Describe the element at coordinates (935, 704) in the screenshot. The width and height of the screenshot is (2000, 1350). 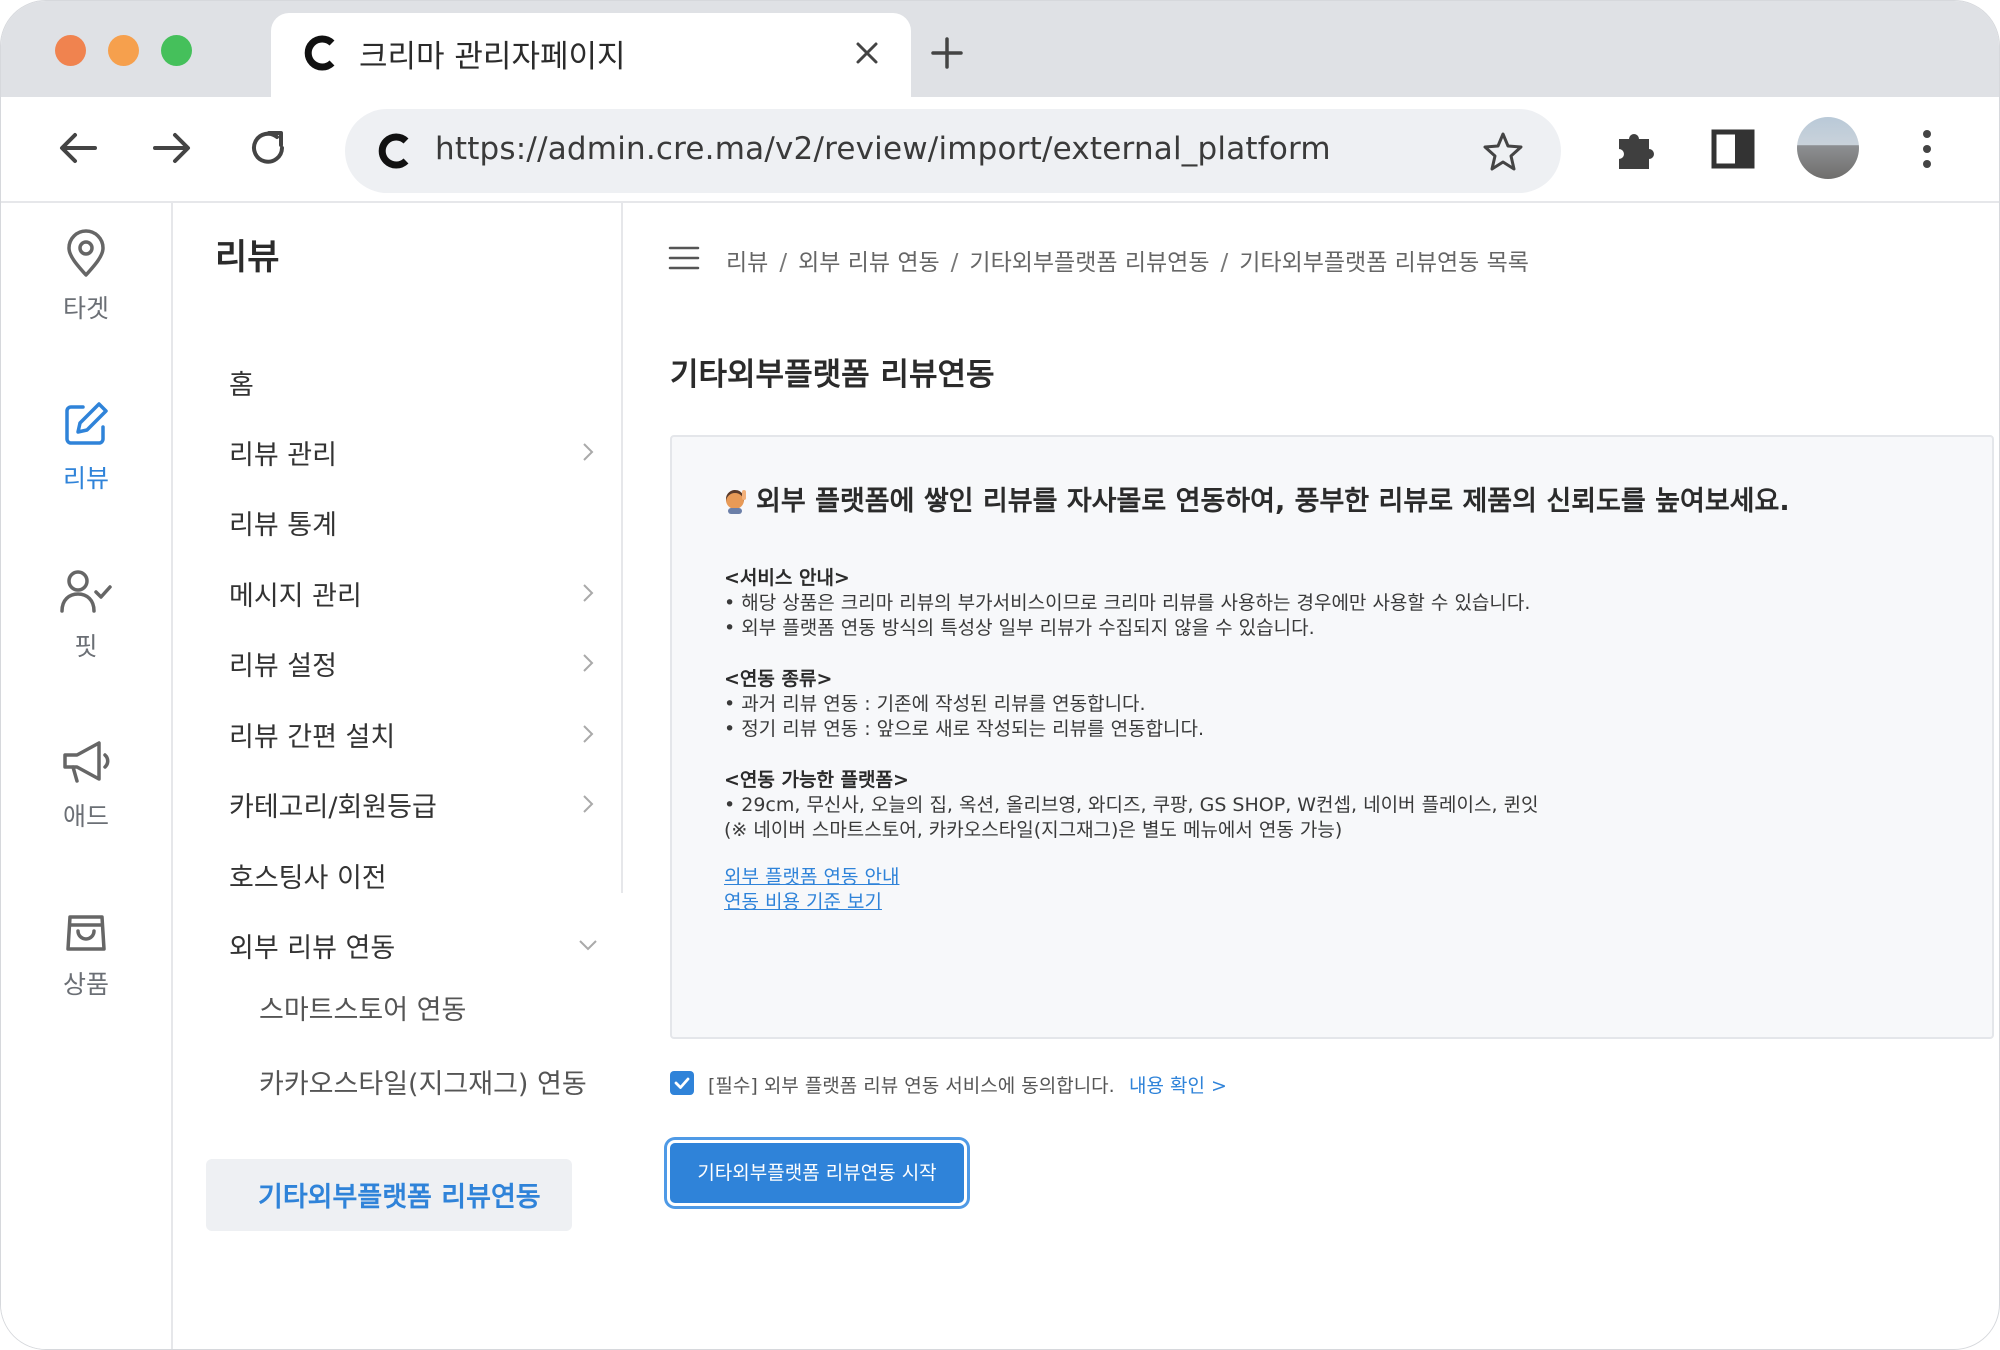
I see `types-line: • 과거 리뷰 연동 : 기존에 작성된 리뷰를 연동합니다.` at that location.